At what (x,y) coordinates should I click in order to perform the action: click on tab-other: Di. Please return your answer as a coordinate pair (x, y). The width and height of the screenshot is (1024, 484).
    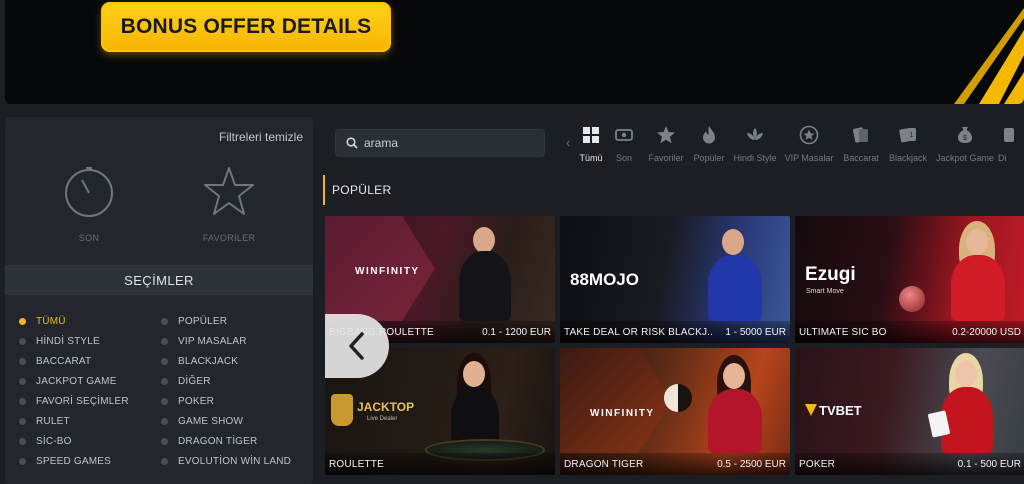
    Looking at the image, I should click on (1008, 146).